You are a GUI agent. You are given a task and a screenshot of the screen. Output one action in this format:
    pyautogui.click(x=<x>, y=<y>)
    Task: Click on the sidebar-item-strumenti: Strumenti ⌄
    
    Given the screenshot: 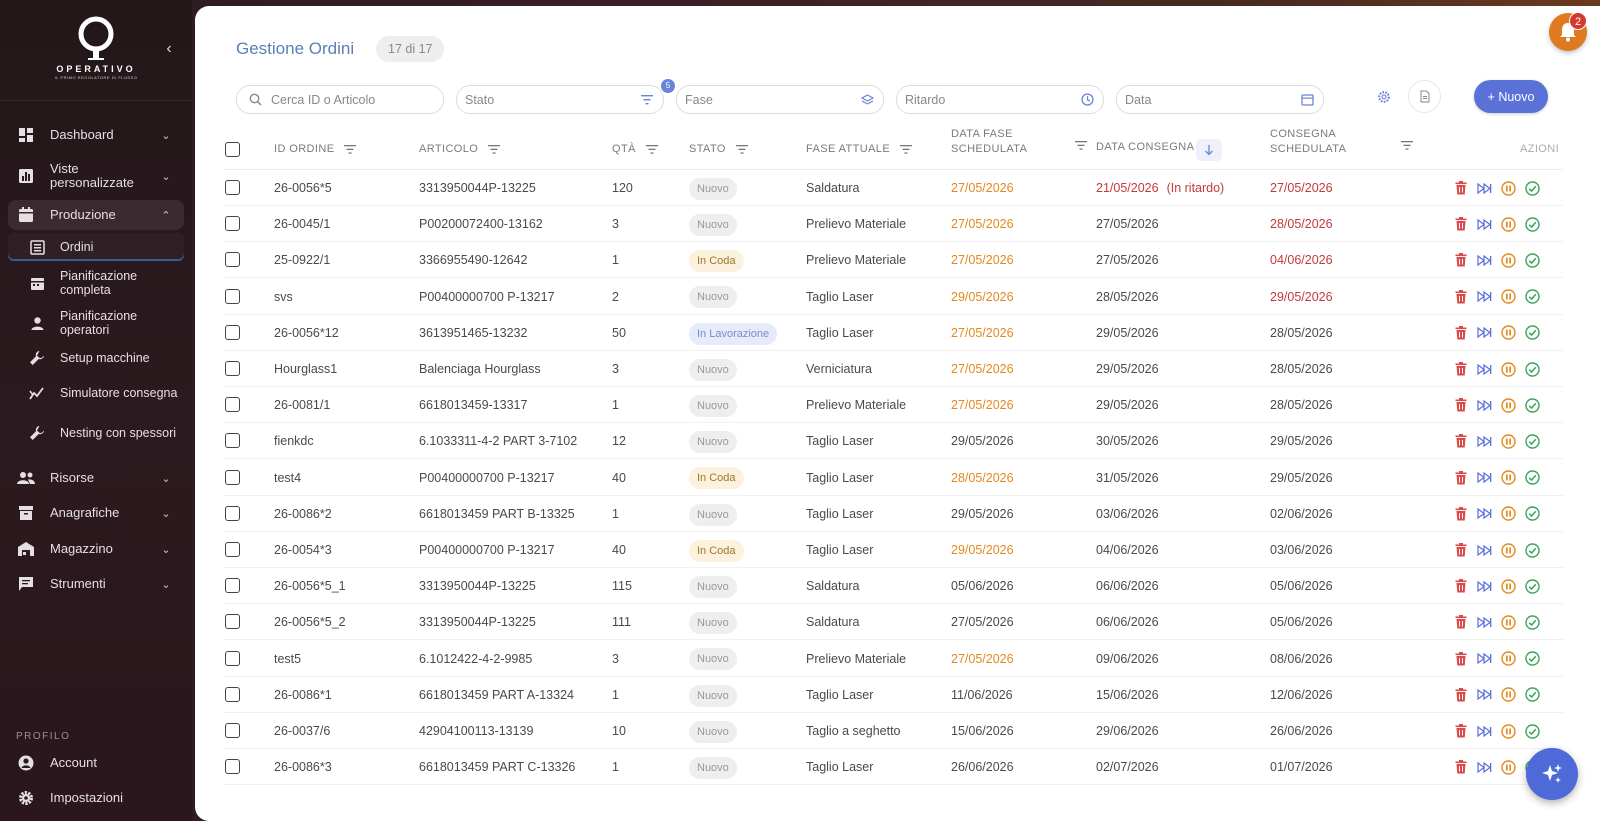 What is the action you would take?
    pyautogui.click(x=96, y=584)
    